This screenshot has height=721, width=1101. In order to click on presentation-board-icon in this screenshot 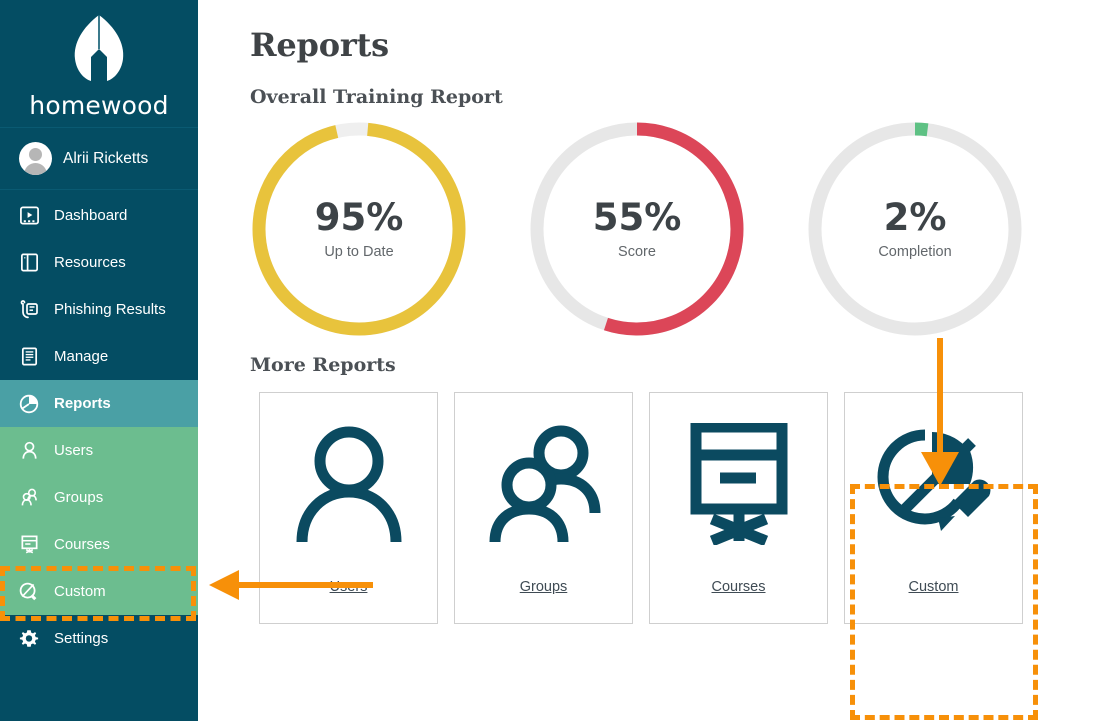, I will do `click(739, 484)`.